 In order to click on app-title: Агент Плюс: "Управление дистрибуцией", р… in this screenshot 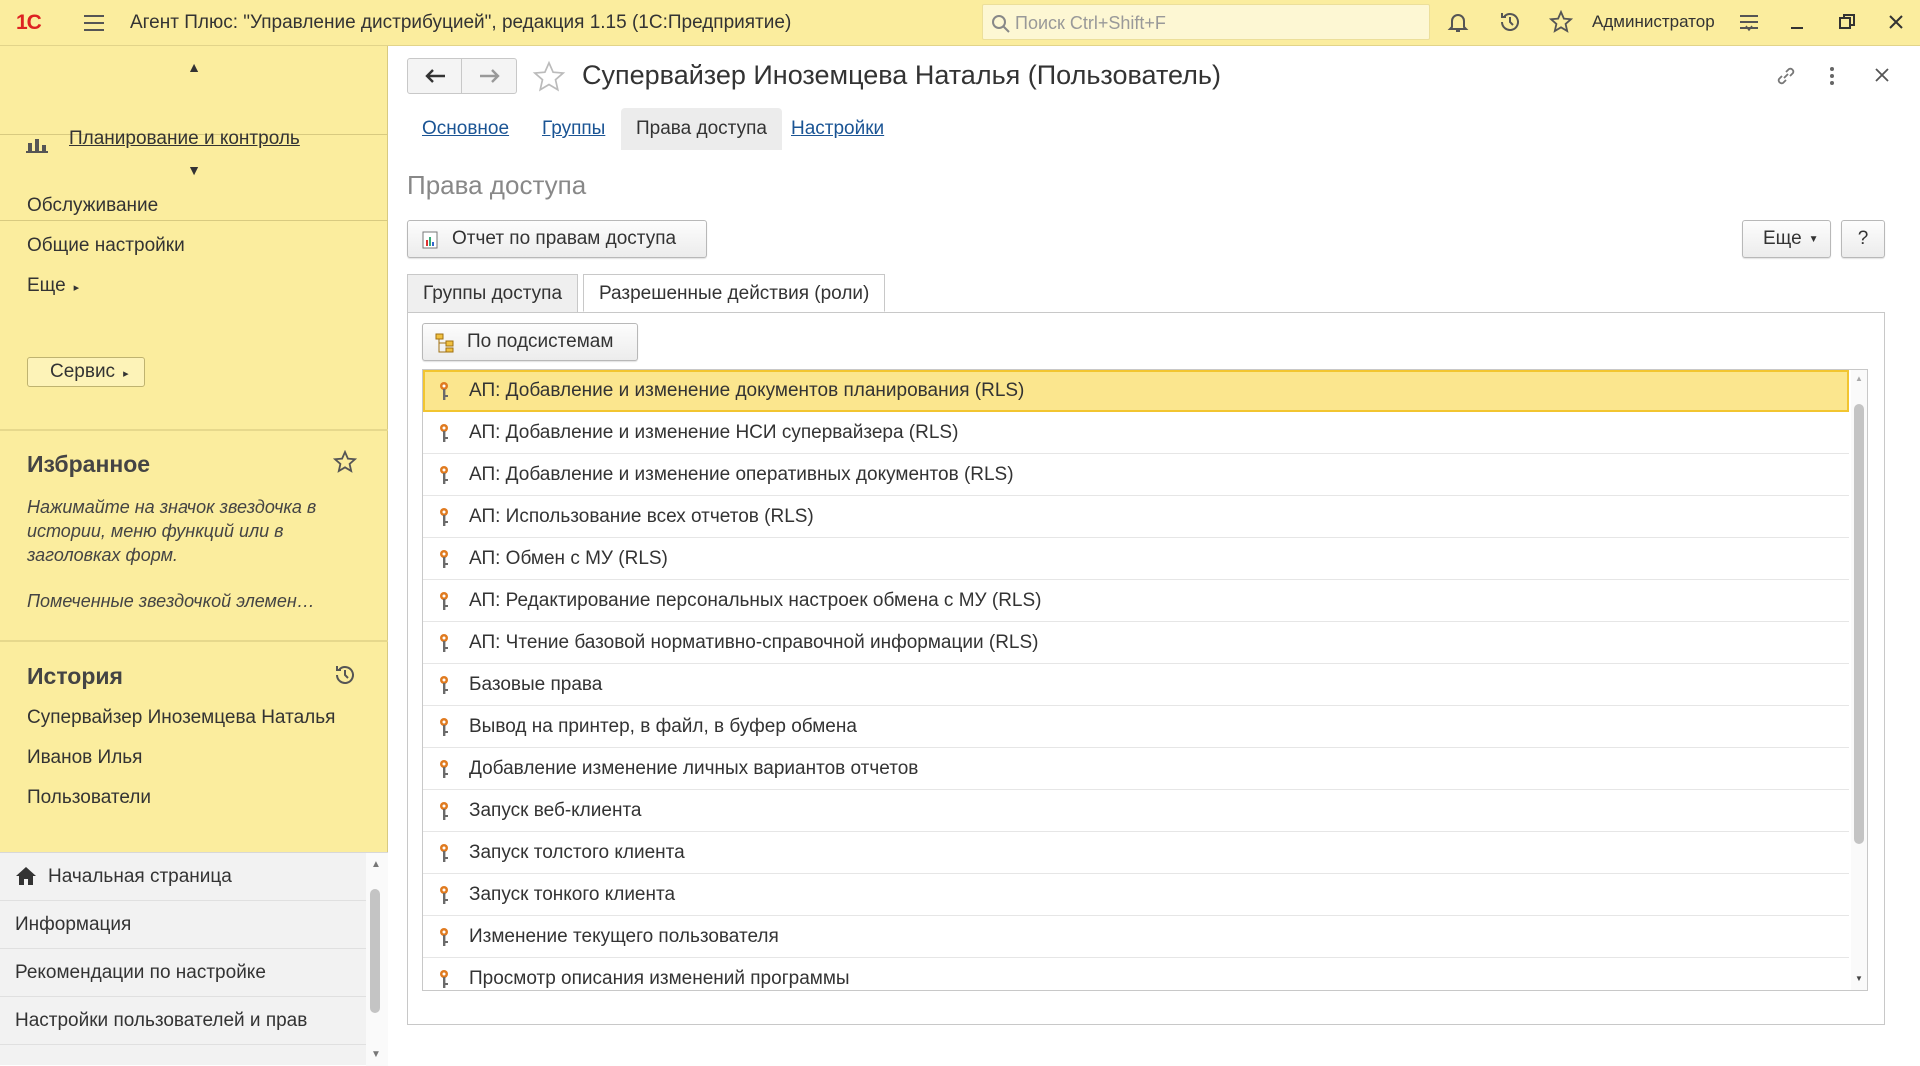, I will do `click(461, 22)`.